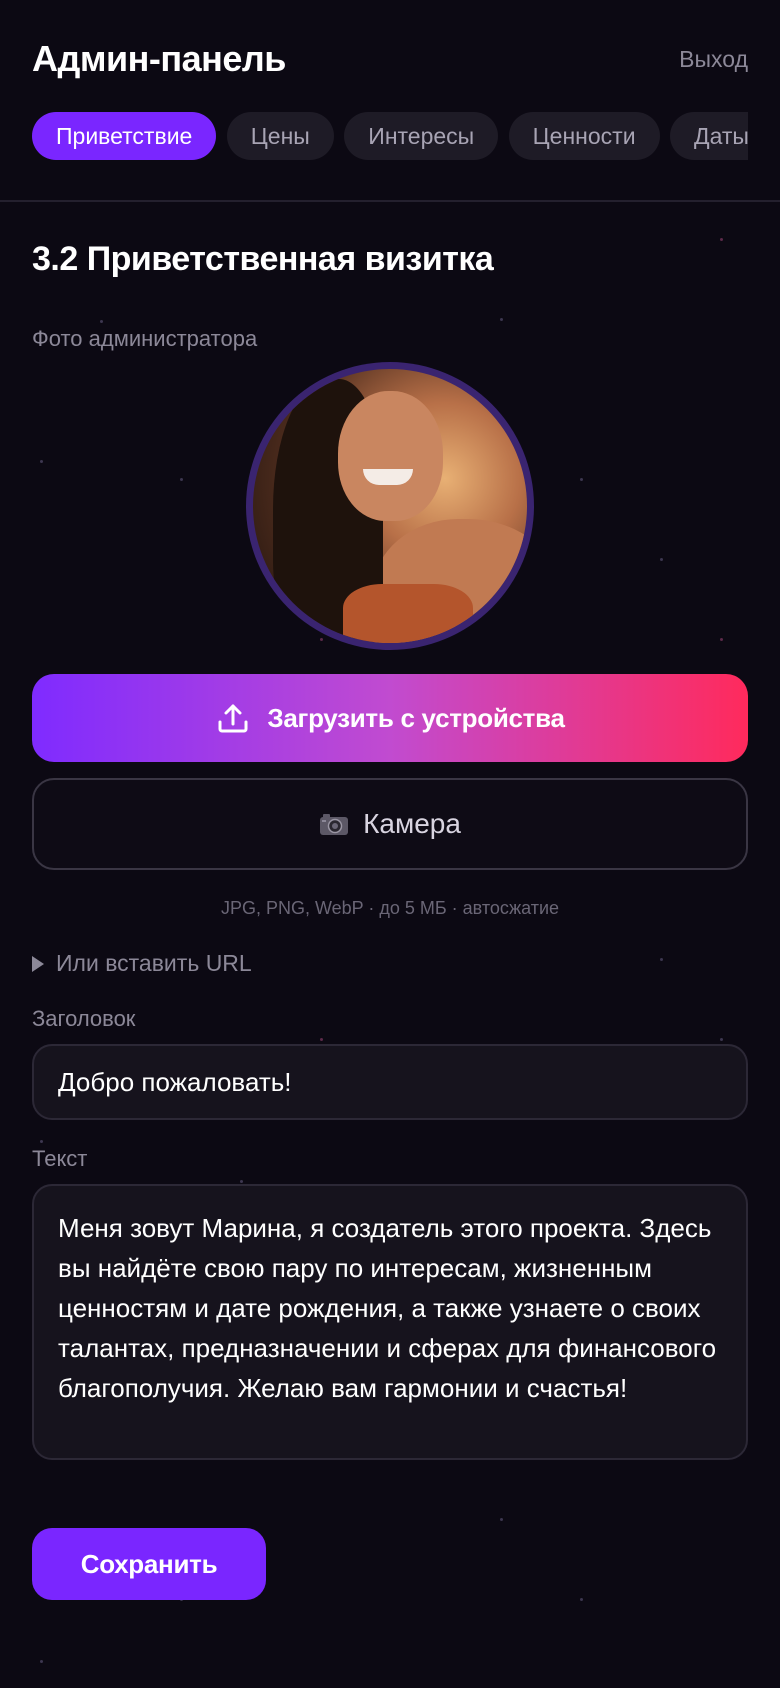 This screenshot has height=1688, width=780. Describe the element at coordinates (159, 58) in the screenshot. I see `app-title: Админ-панель` at that location.